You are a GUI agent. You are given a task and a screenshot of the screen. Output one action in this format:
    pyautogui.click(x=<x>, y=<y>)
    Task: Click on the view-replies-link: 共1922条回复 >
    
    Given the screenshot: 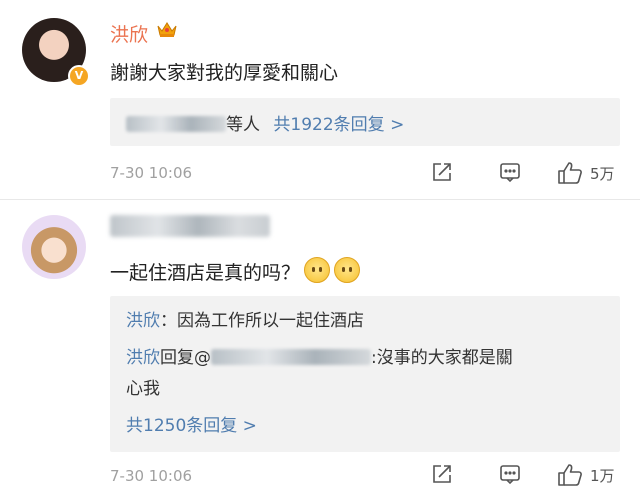 What is the action you would take?
    pyautogui.click(x=338, y=125)
    